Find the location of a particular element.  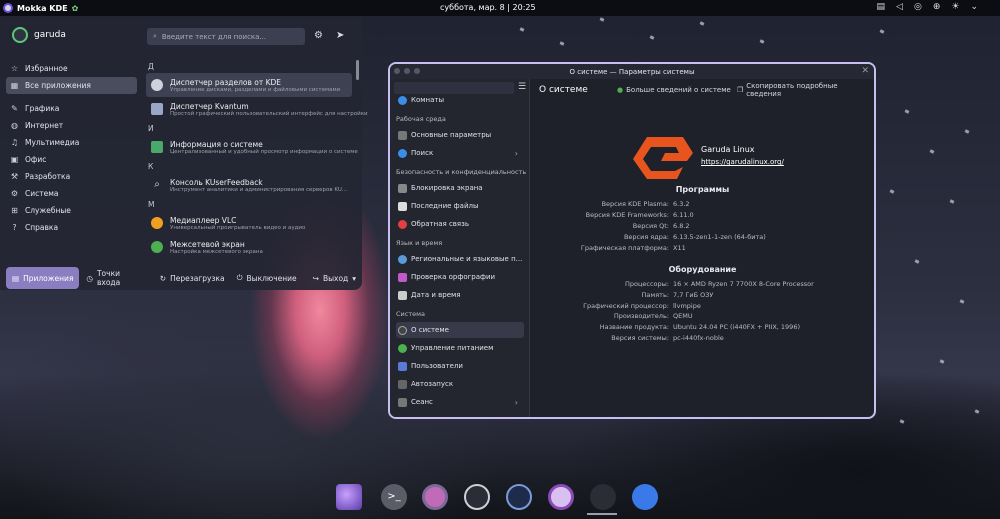

users-icon is located at coordinates (402, 366).